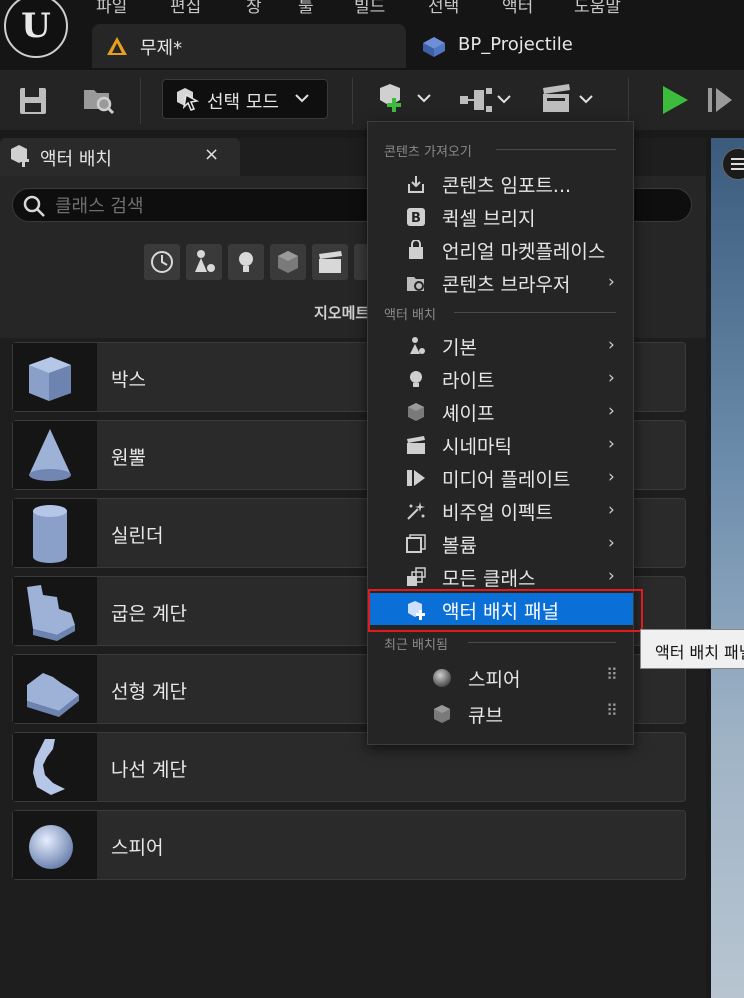  What do you see at coordinates (416, 576) in the screenshot?
I see `all-classes-icon` at bounding box center [416, 576].